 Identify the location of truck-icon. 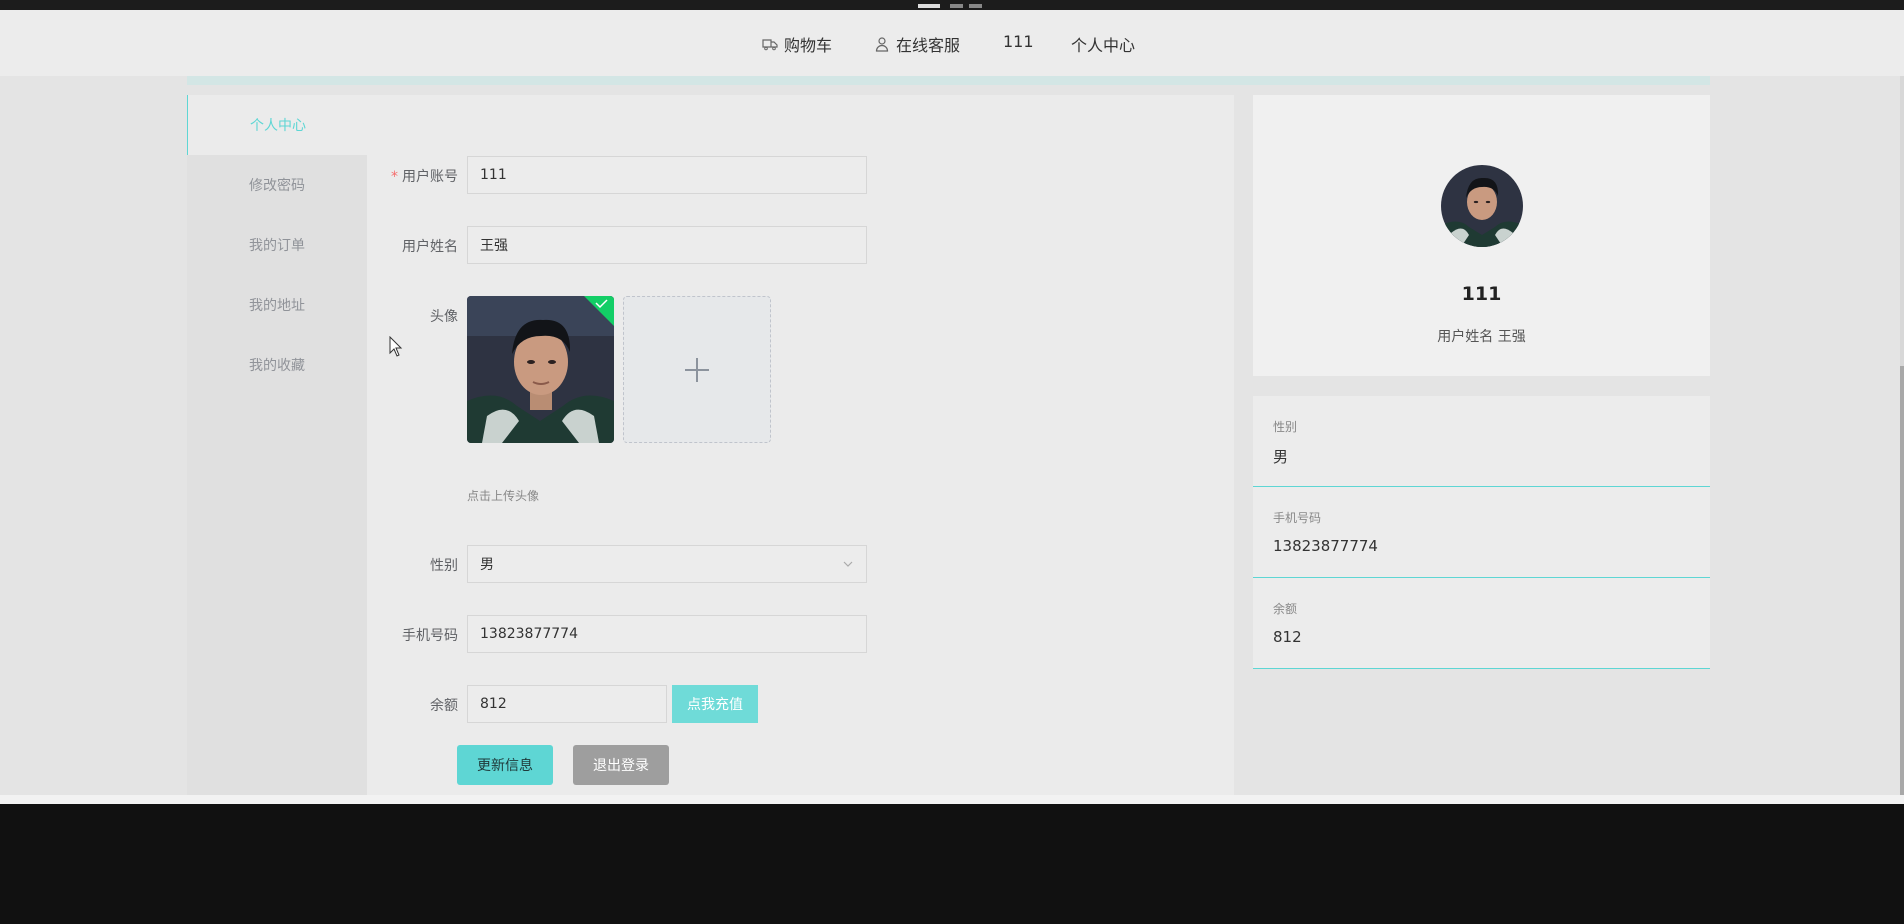
(770, 45).